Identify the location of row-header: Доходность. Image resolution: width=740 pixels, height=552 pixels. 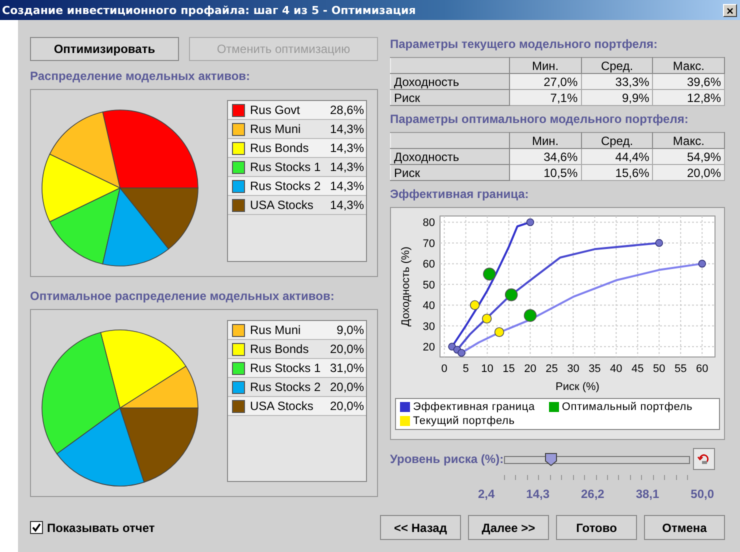
(450, 82).